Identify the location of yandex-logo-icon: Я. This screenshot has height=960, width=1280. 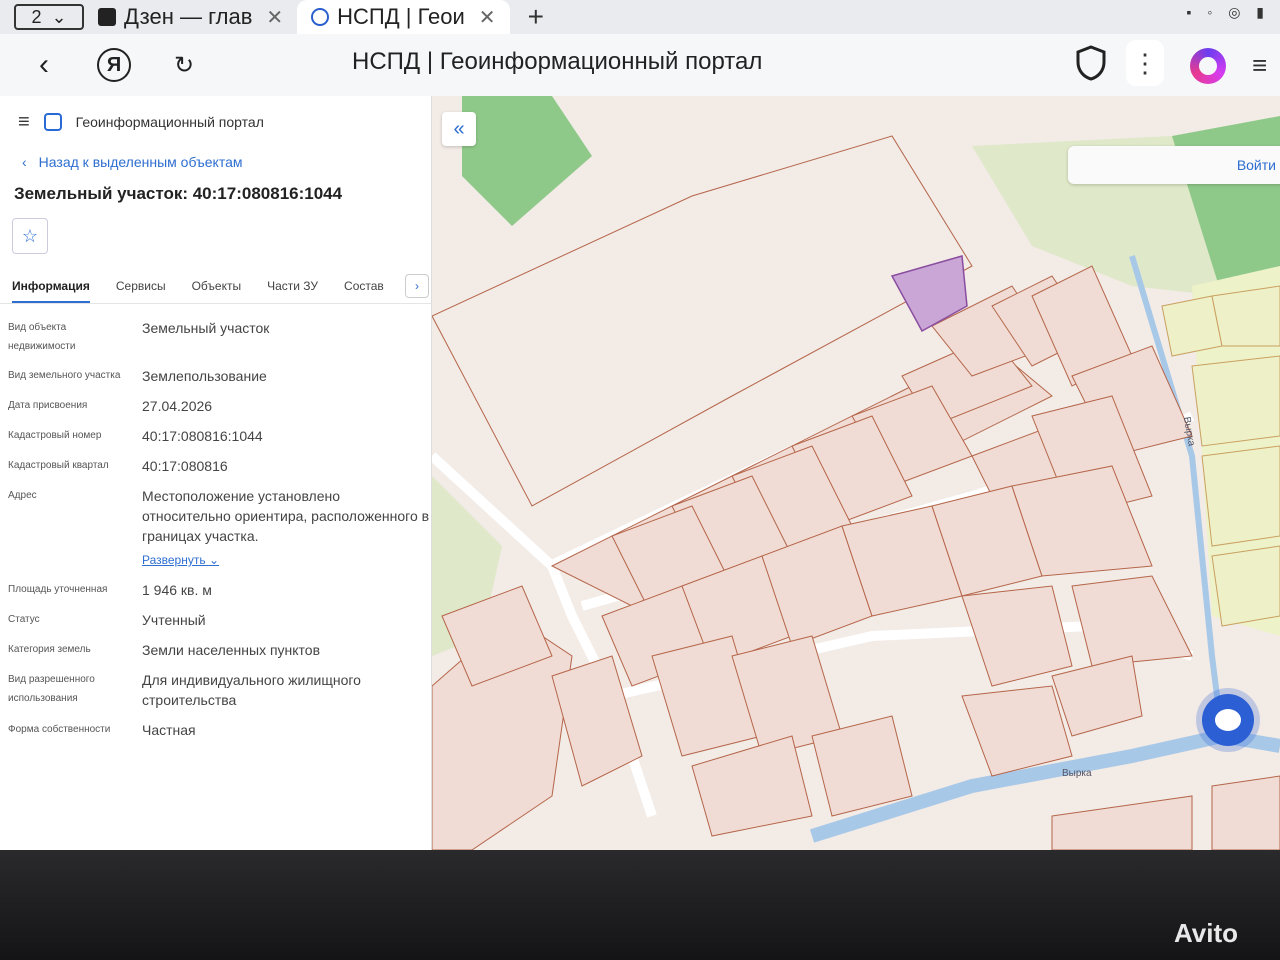
(114, 65).